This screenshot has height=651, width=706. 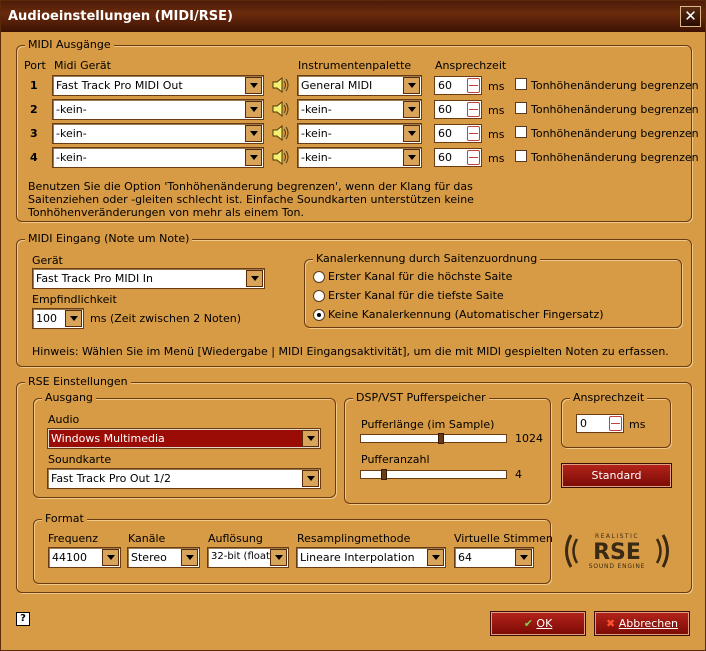 I want to click on palette-select-2: -kein-, so click(x=359, y=109).